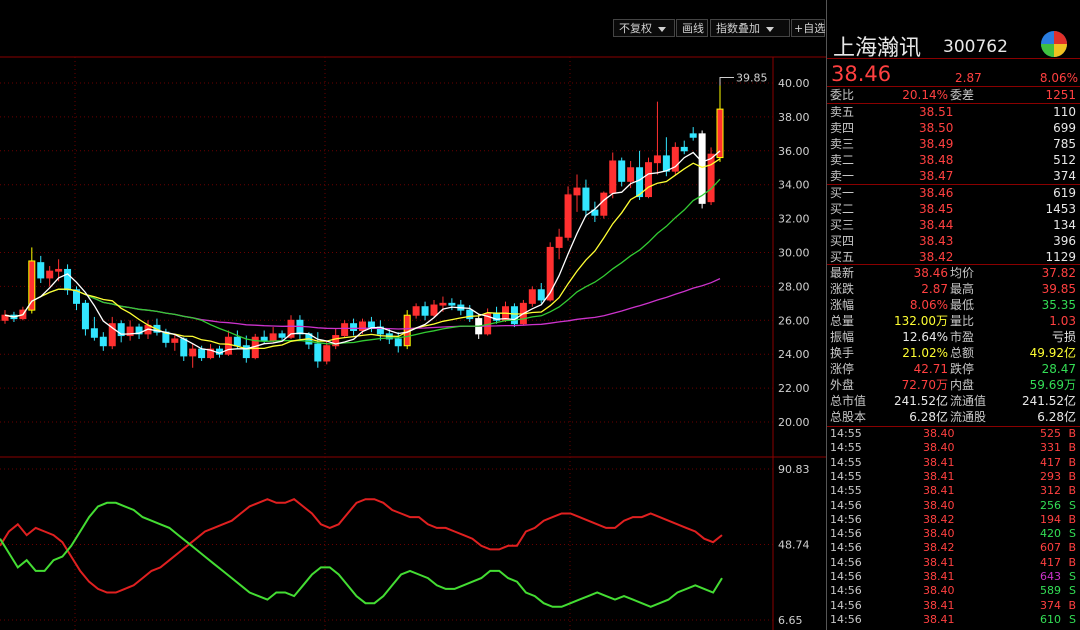 The image size is (1080, 630). What do you see at coordinates (861, 74) in the screenshot?
I see `last-price: 38.46` at bounding box center [861, 74].